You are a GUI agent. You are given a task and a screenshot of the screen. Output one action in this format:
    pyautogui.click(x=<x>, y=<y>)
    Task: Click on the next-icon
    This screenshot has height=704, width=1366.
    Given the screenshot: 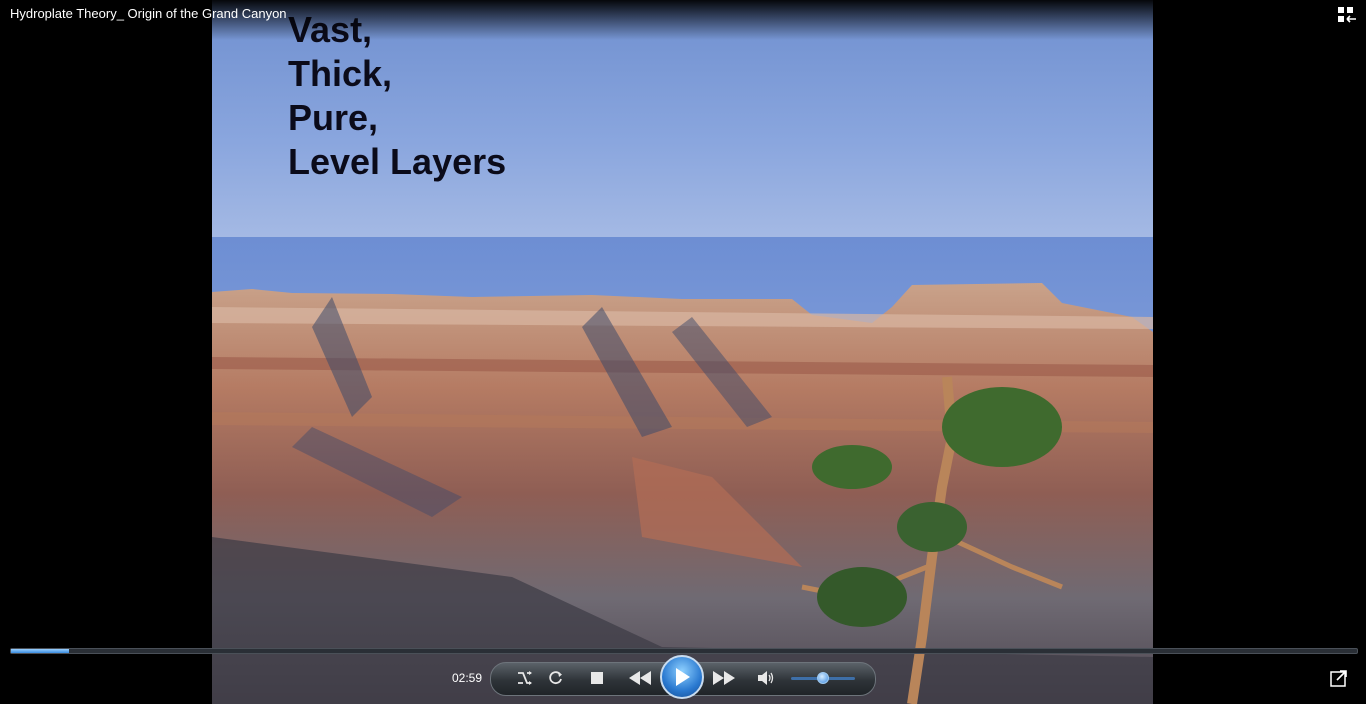 What is the action you would take?
    pyautogui.click(x=724, y=678)
    